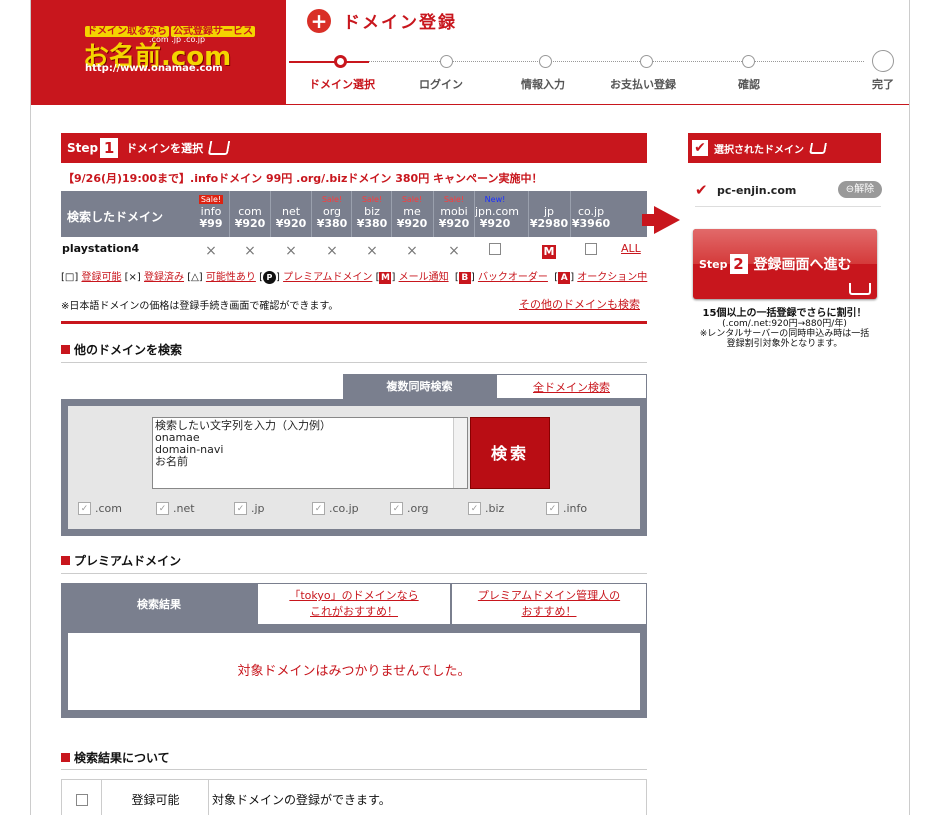 The height and width of the screenshot is (815, 950). Describe the element at coordinates (121, 349) in the screenshot. I see `other-search-title: 他のドメインを検索` at that location.